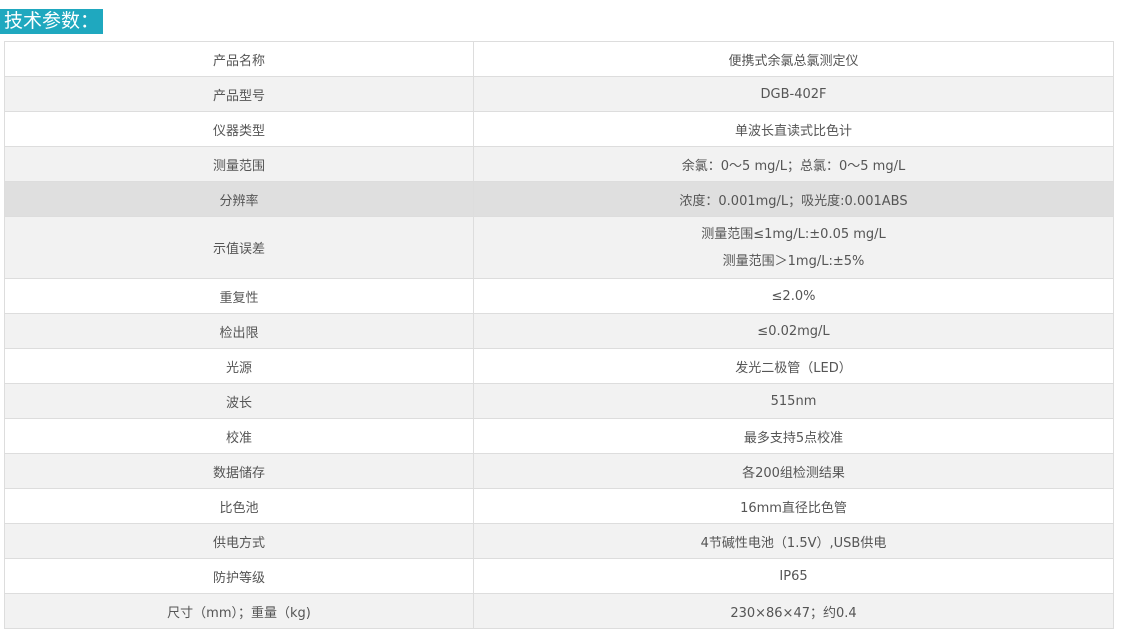 The height and width of the screenshot is (636, 1122). Describe the element at coordinates (239, 296) in the screenshot. I see `spec-label: 重复性` at that location.